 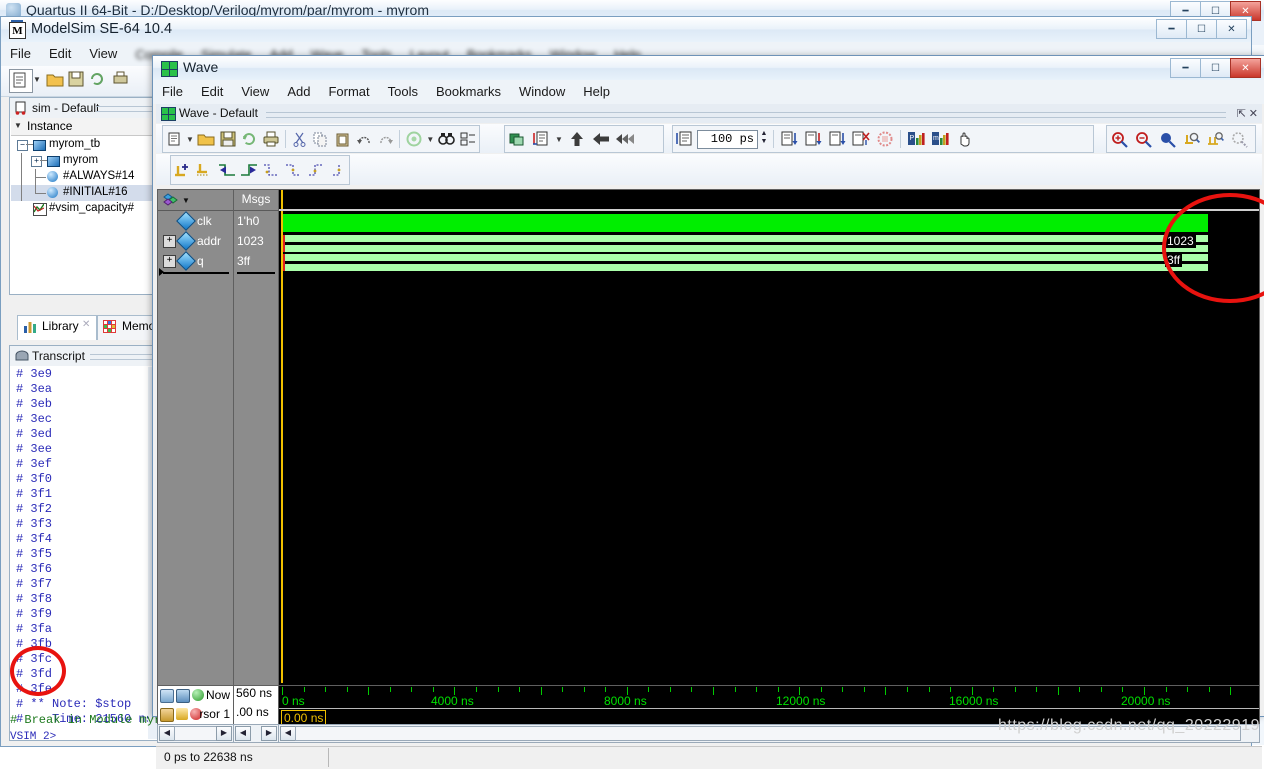 I want to click on toolbar-group-cursor, so click(x=260, y=170).